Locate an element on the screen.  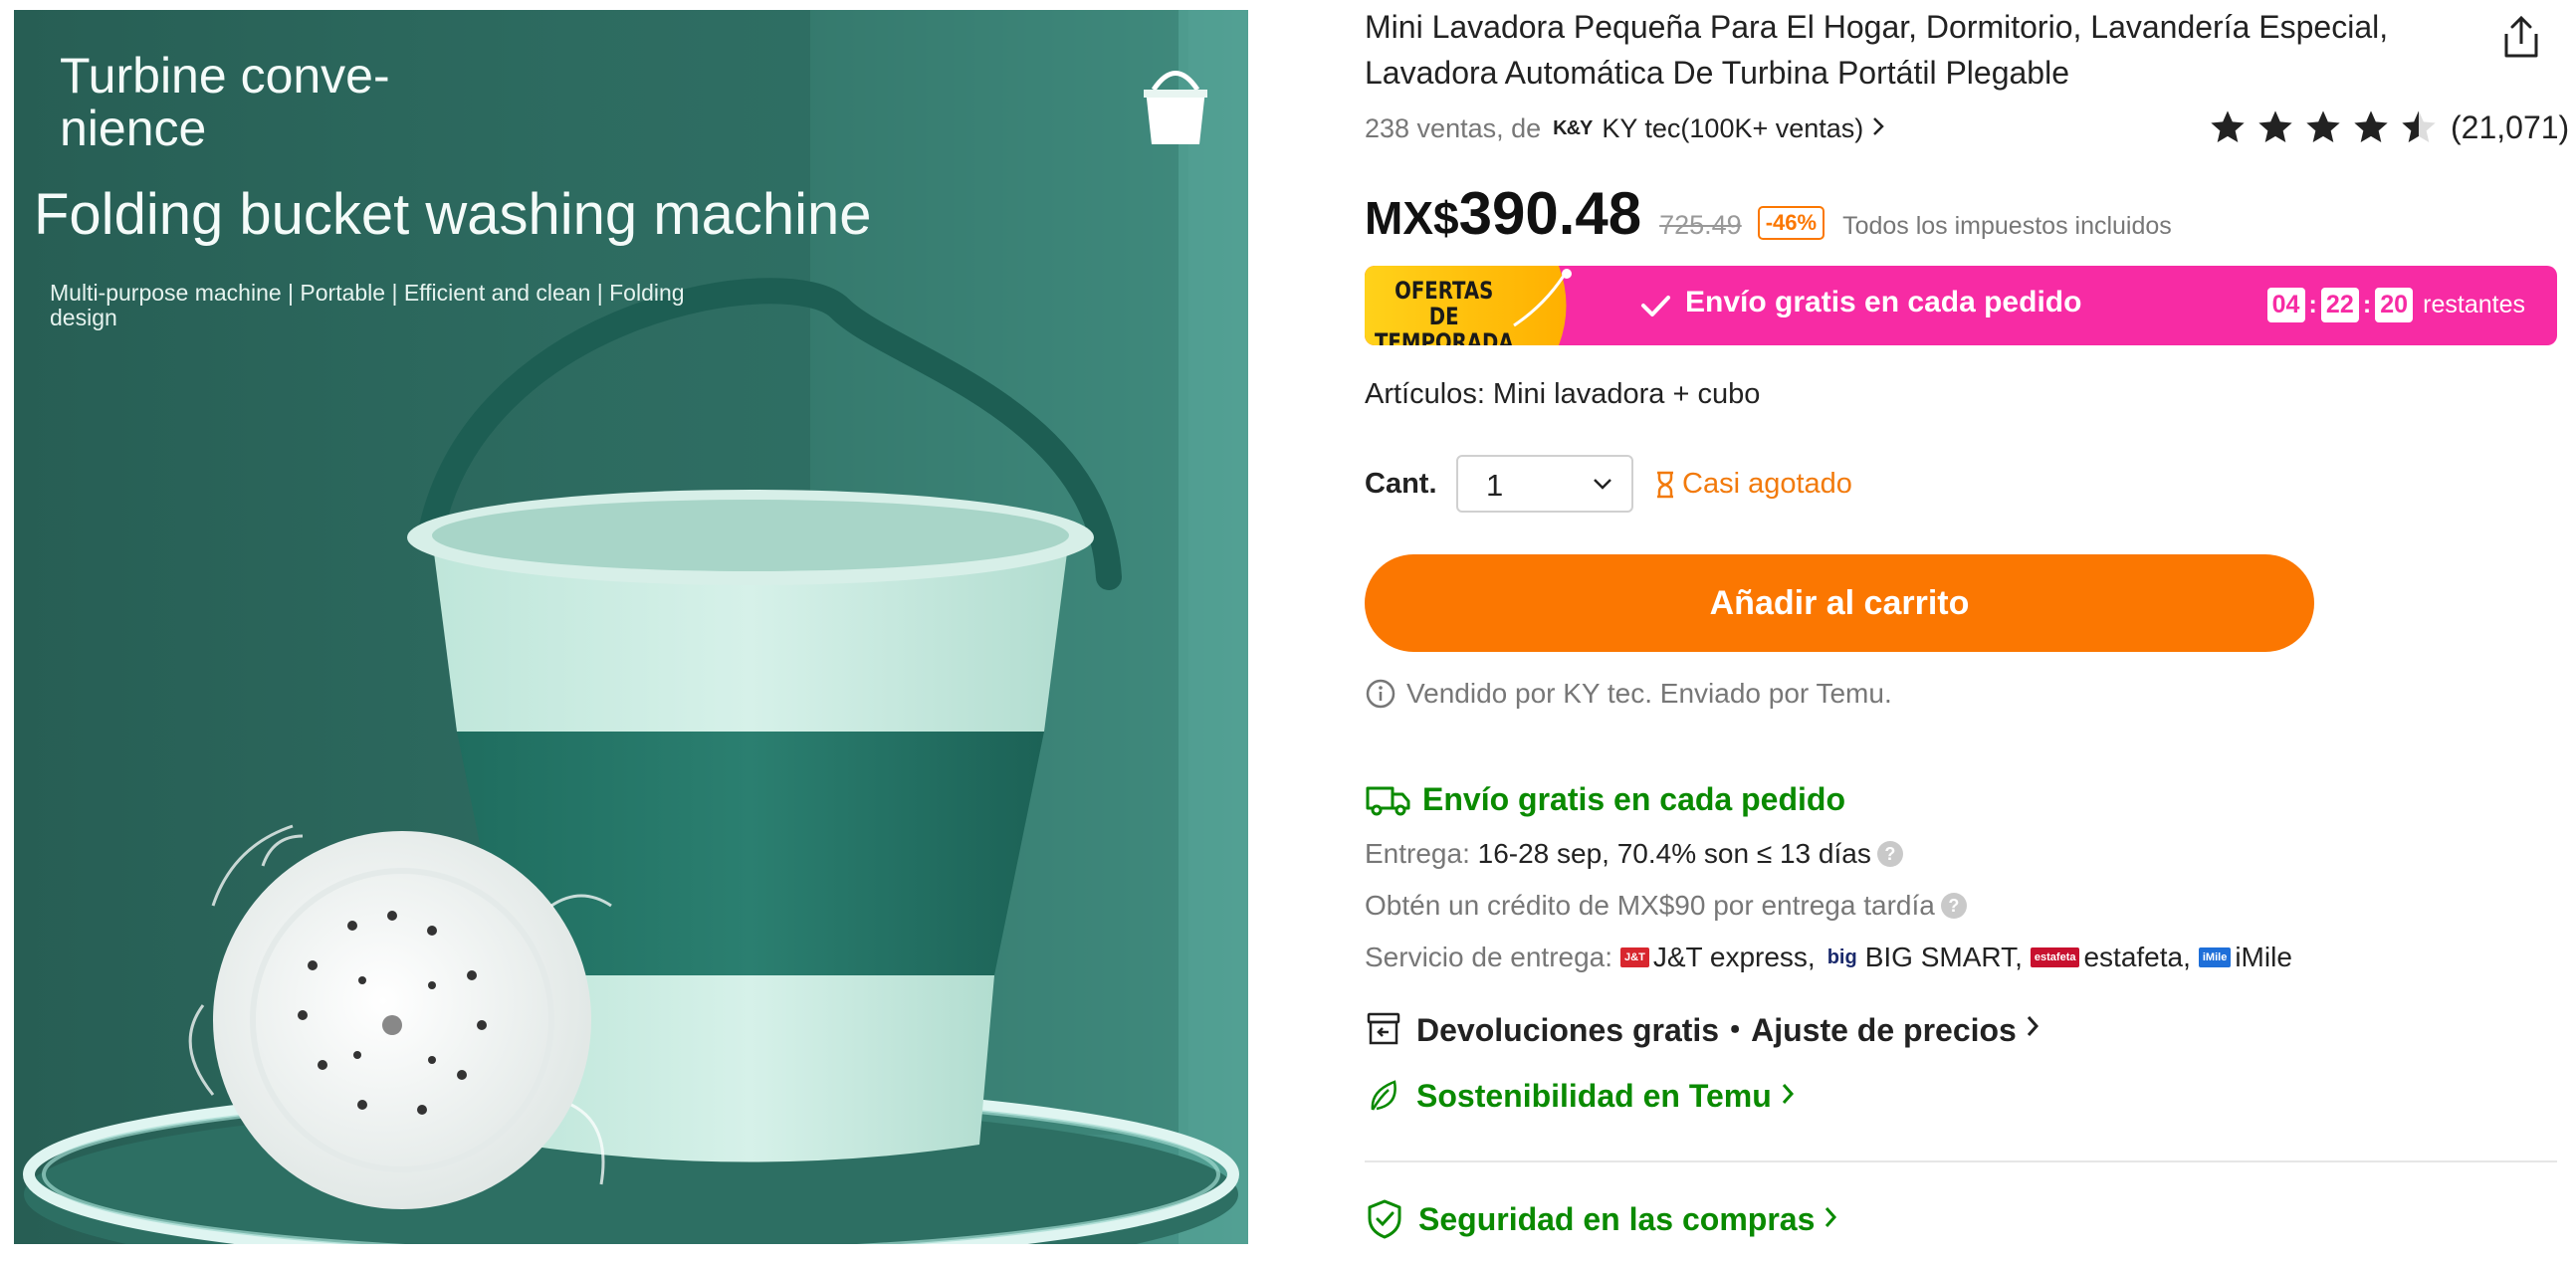
quantity-select: 1 is located at coordinates (1544, 484).